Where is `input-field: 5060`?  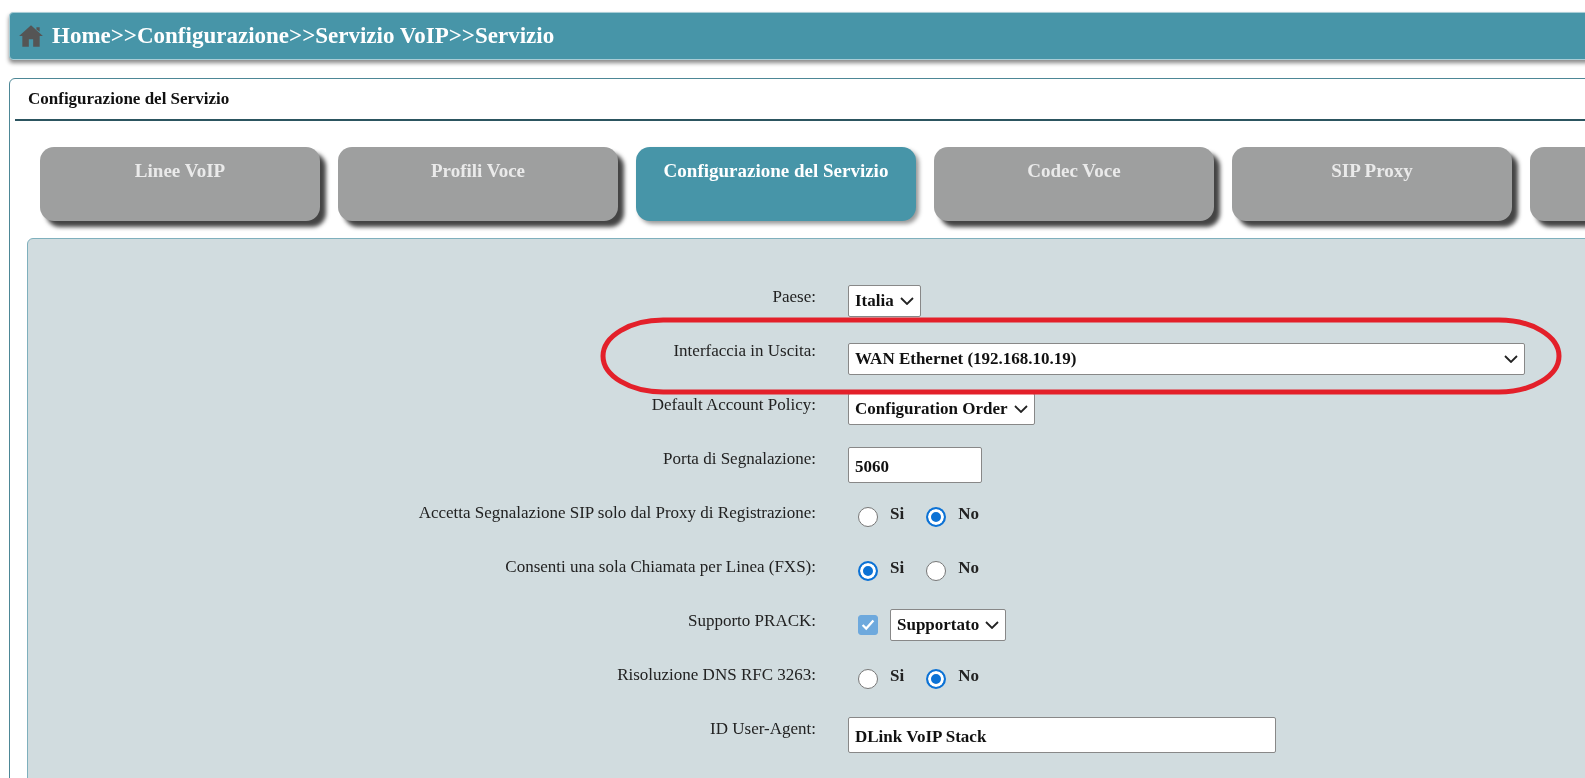
input-field: 5060 is located at coordinates (915, 465).